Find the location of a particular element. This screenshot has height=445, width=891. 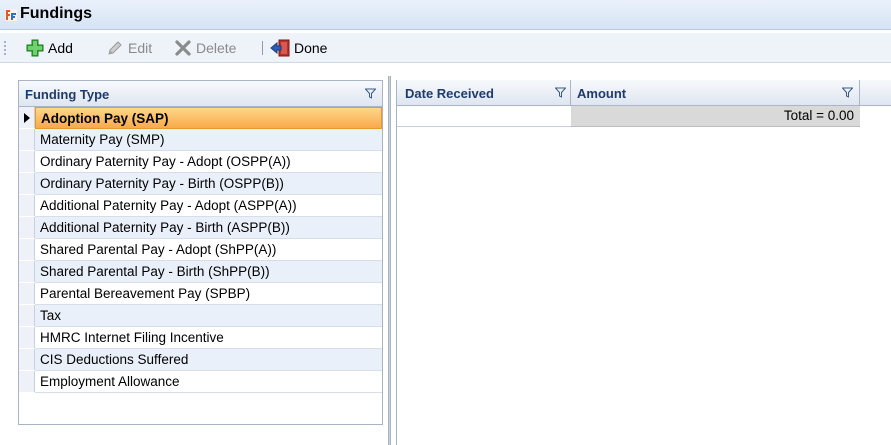

done-button: Done is located at coordinates (298, 48).